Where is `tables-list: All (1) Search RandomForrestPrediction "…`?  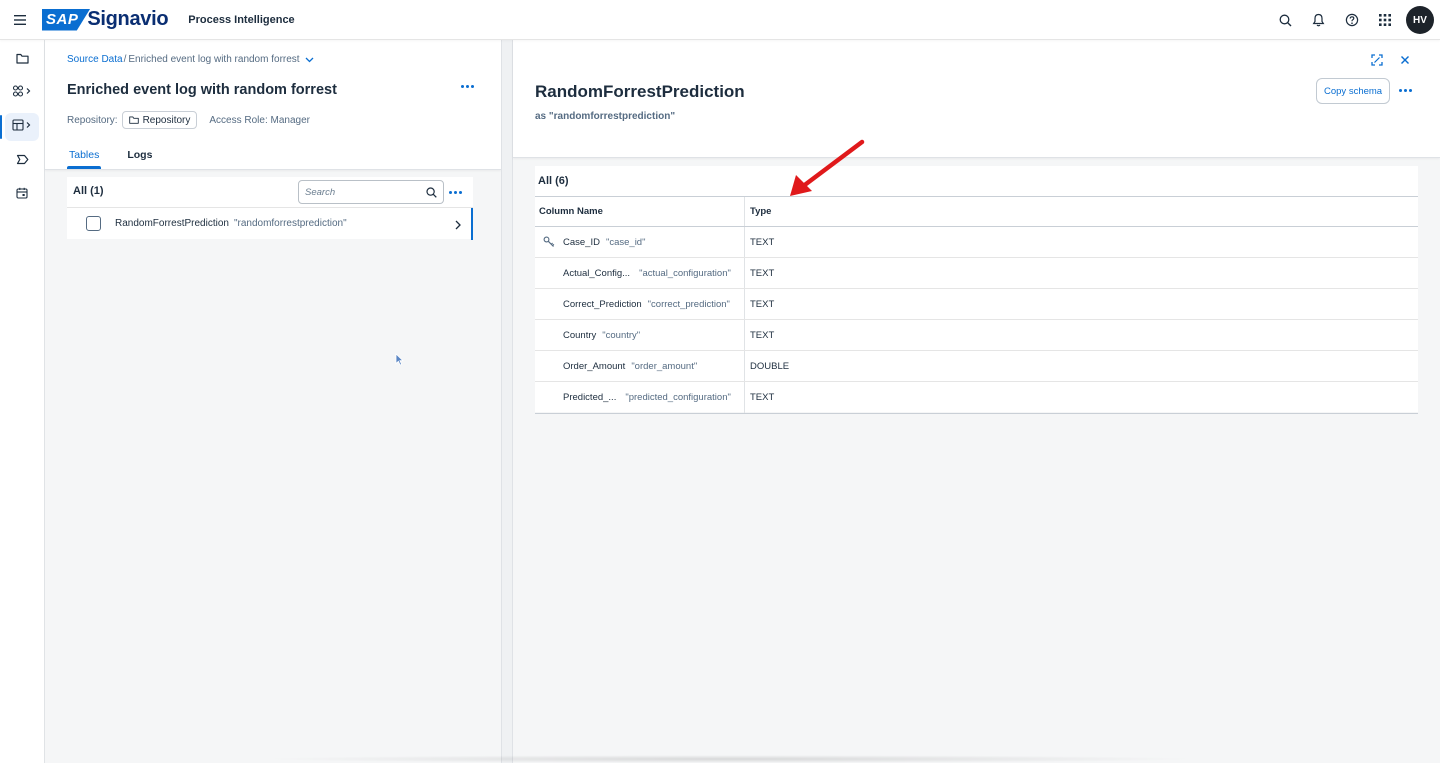 tables-list: All (1) Search RandomForrestPrediction "… is located at coordinates (270, 208).